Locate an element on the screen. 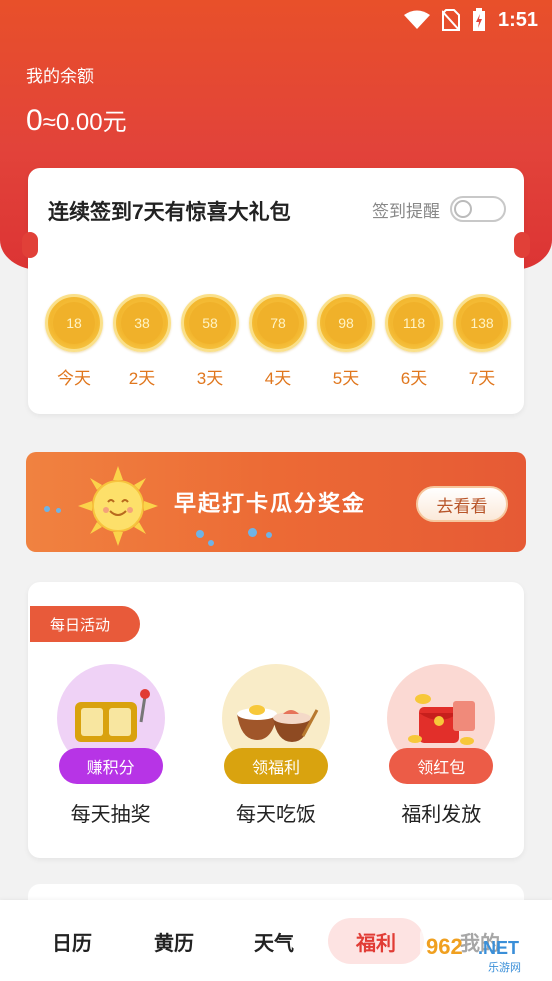 The image size is (552, 981). red-envelope-icon is located at coordinates (442, 719).